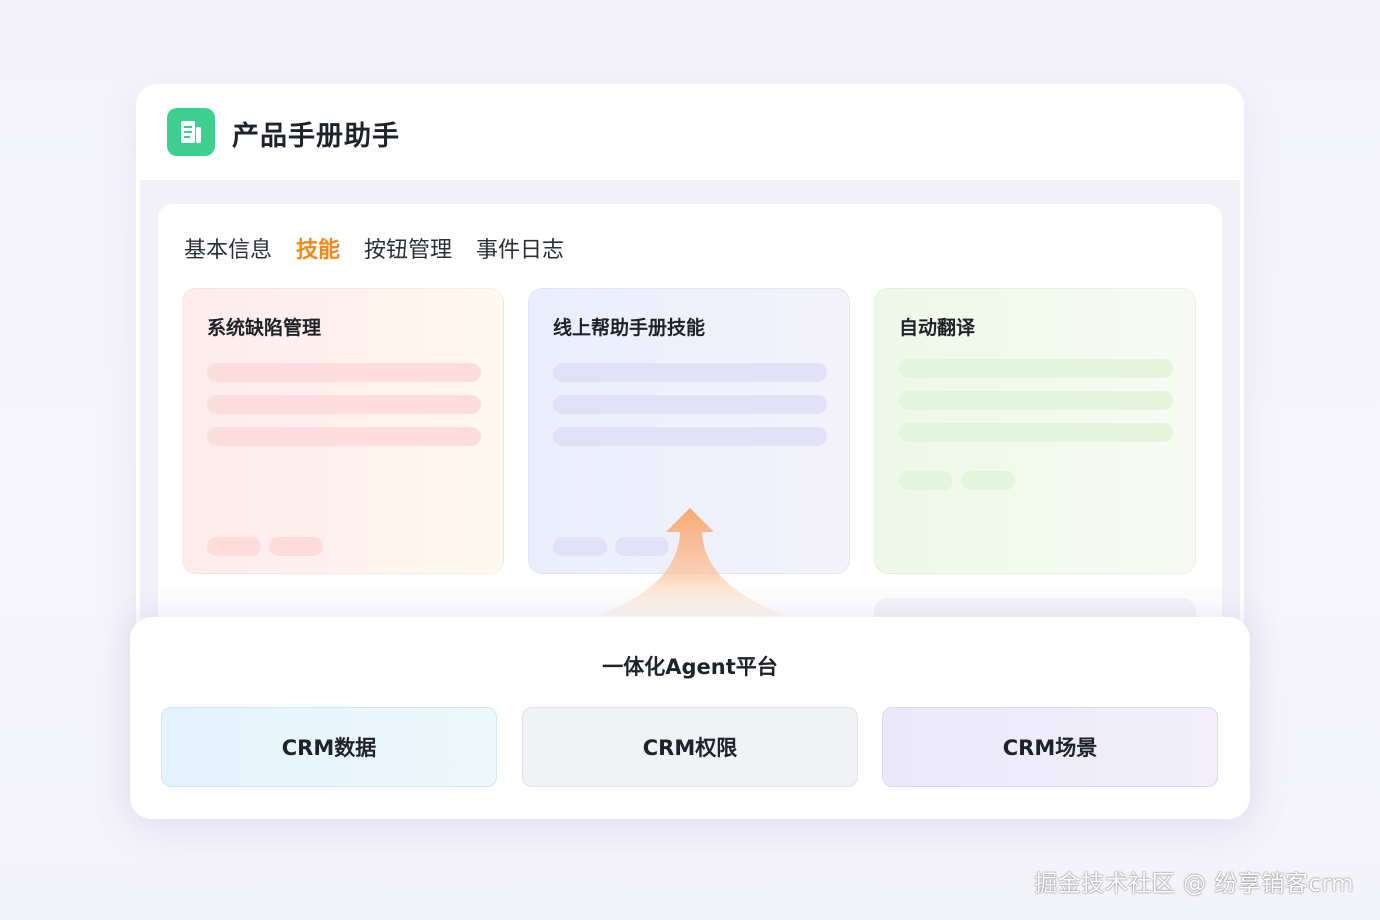 The height and width of the screenshot is (920, 1380). What do you see at coordinates (191, 132) in the screenshot?
I see `document-icon` at bounding box center [191, 132].